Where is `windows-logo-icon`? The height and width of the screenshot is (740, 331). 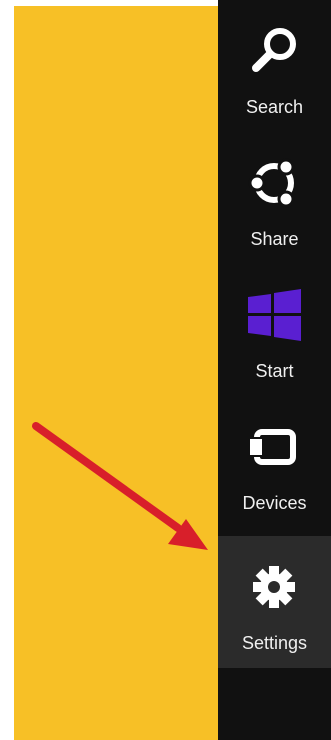 windows-logo-icon is located at coordinates (274, 315).